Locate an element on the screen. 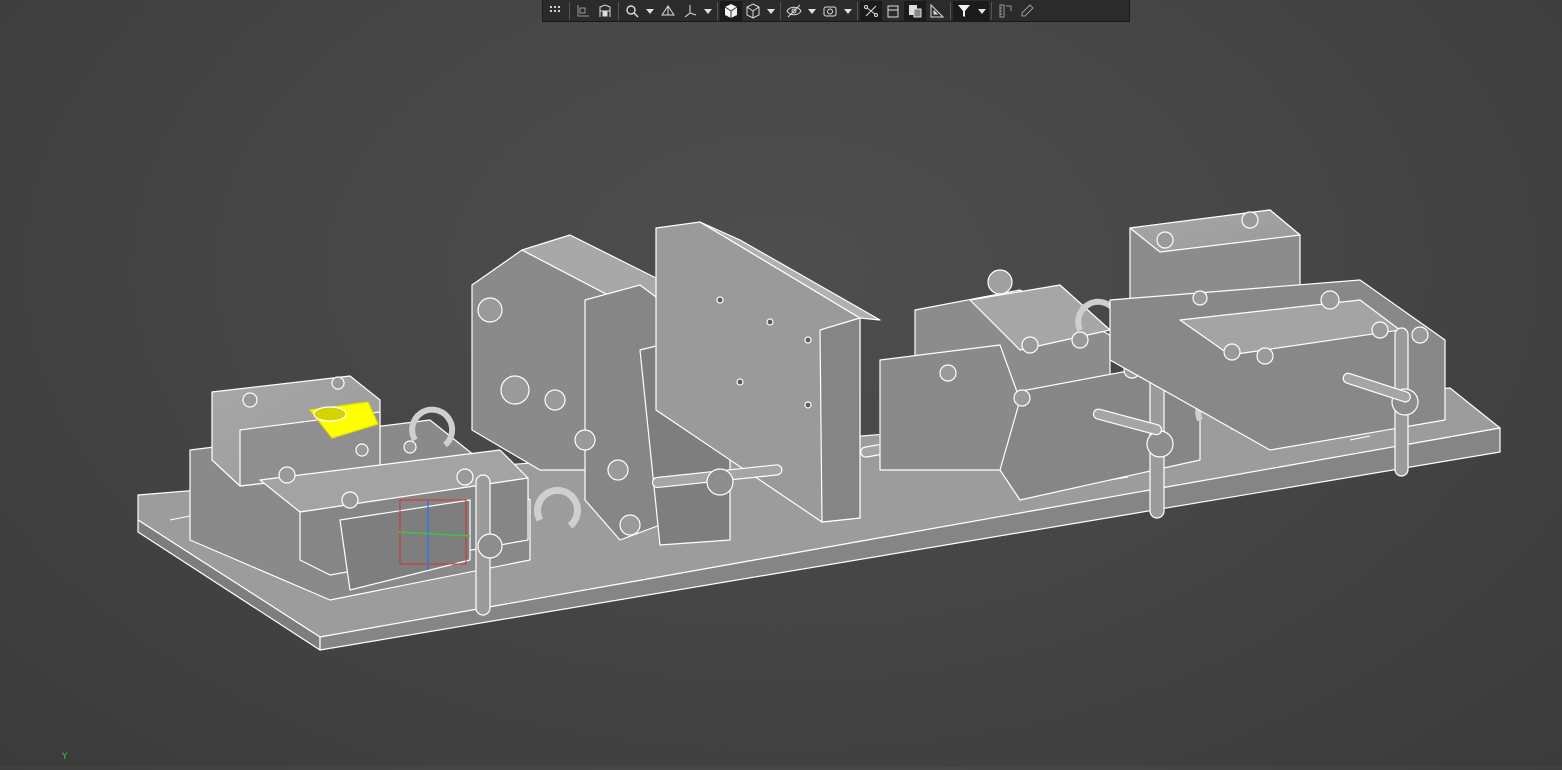  section-view-icon is located at coordinates (605, 11).